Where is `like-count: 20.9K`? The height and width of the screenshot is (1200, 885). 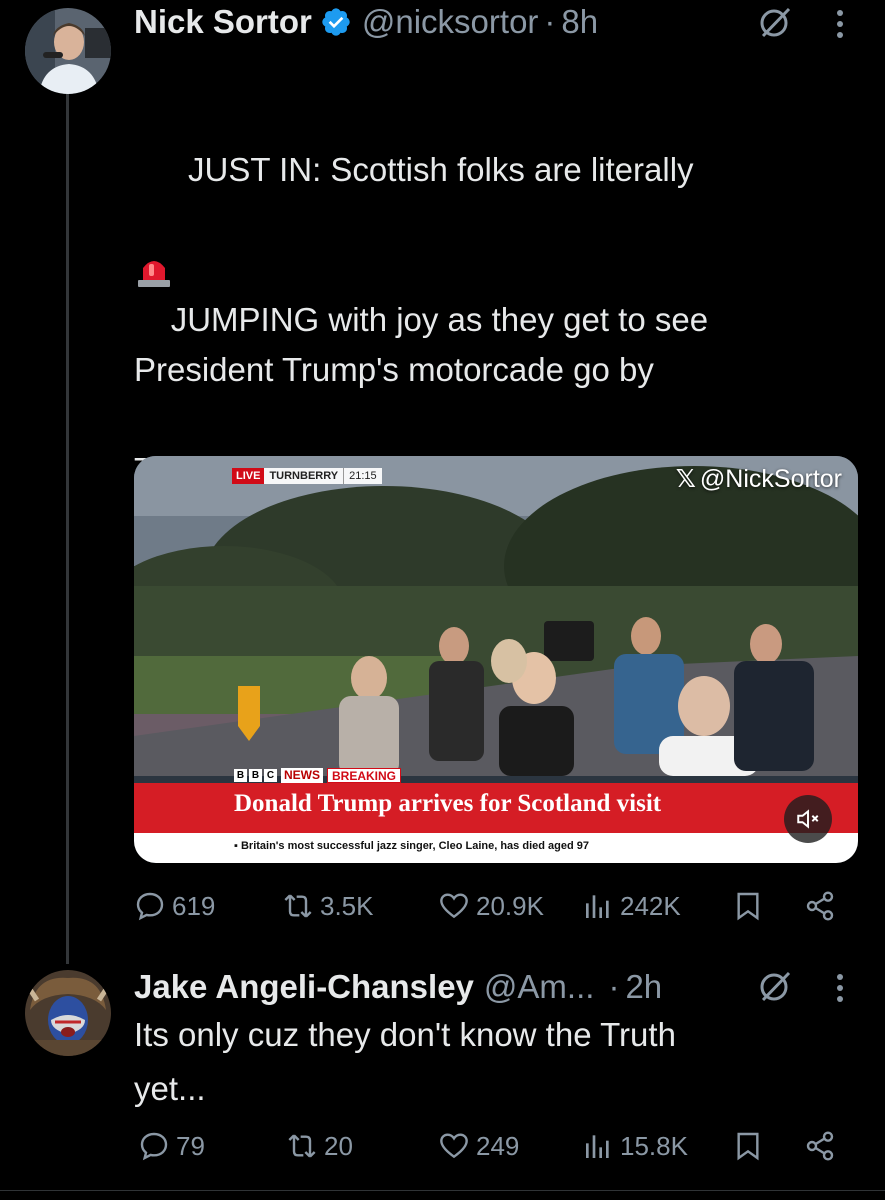
like-count: 20.9K is located at coordinates (510, 905).